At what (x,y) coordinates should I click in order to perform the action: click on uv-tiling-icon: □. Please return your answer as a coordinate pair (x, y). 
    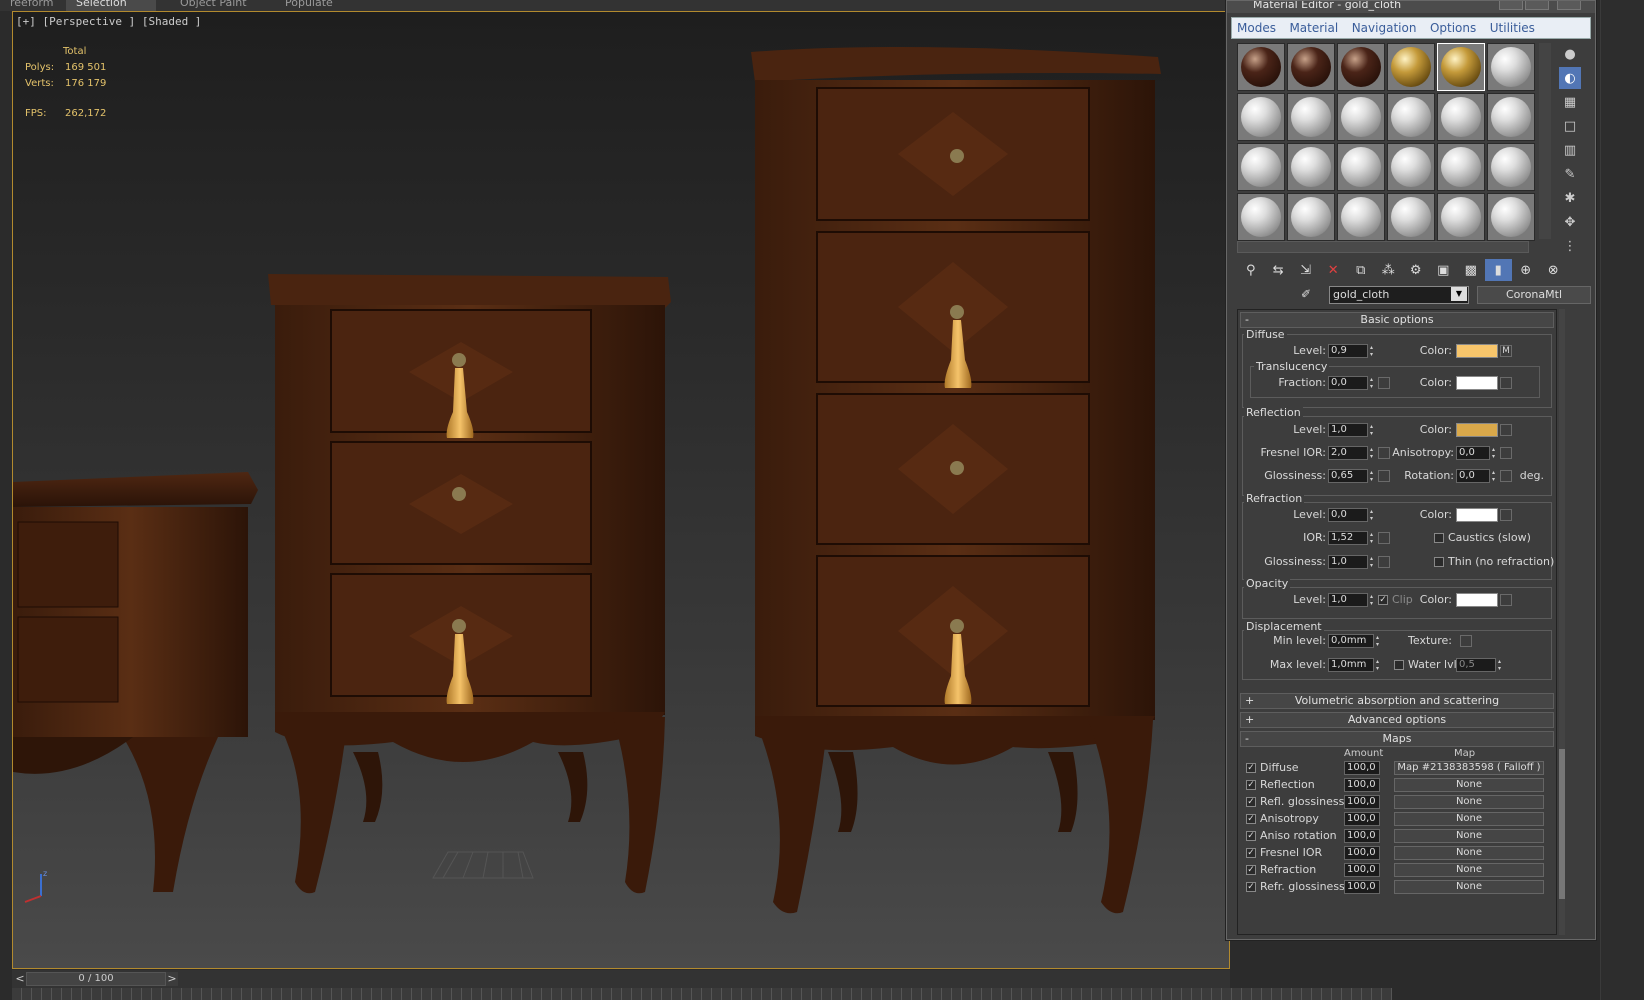
    Looking at the image, I should click on (1570, 126).